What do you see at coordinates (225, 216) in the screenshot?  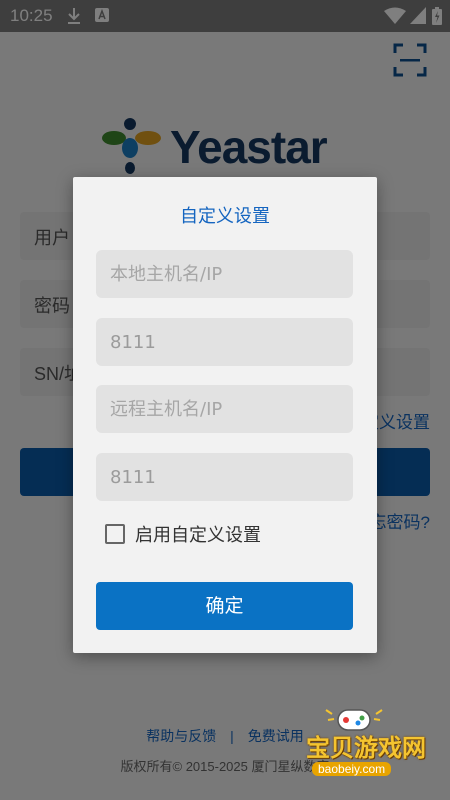 I see `dialog-title: 自定义设置` at bounding box center [225, 216].